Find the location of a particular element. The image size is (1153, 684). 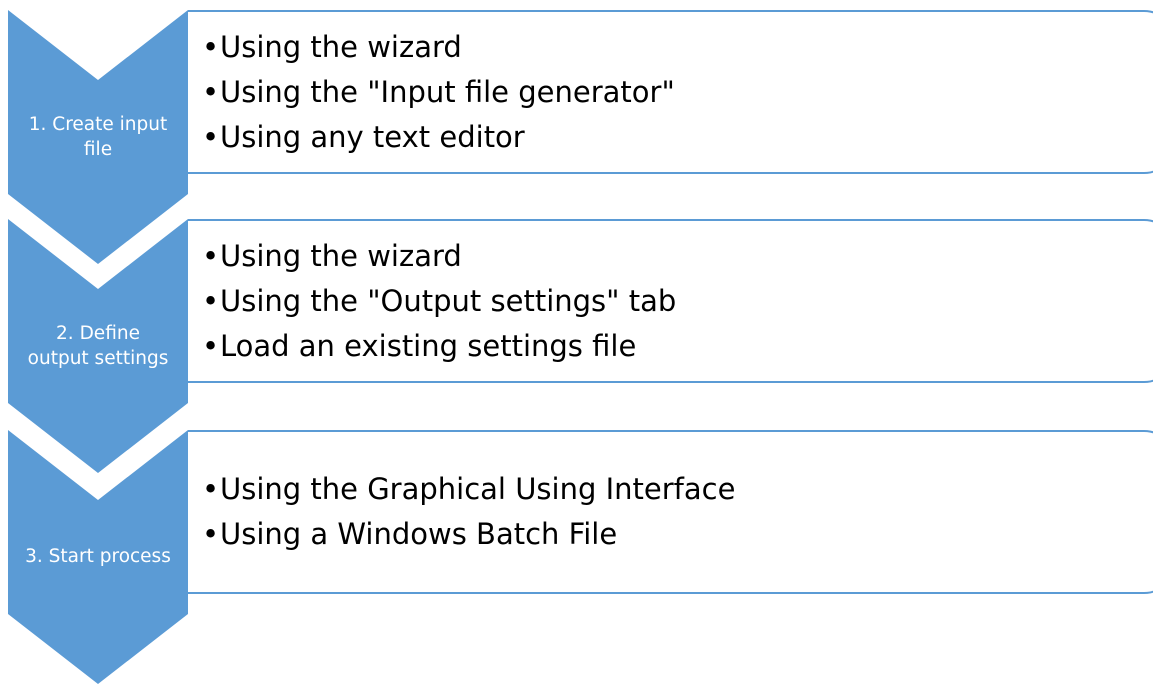

step-label-1: 1. Create input file is located at coordinates (98, 137).